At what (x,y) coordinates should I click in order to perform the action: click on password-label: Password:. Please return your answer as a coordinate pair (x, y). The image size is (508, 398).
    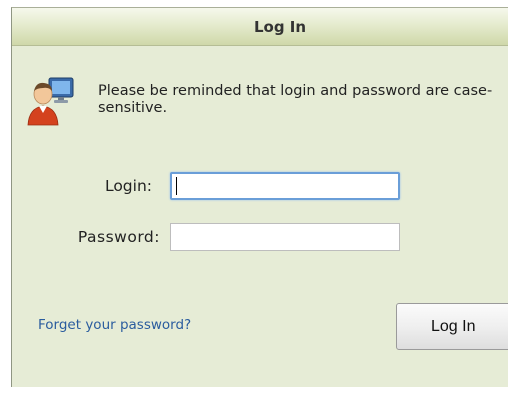
    Looking at the image, I should click on (118, 237).